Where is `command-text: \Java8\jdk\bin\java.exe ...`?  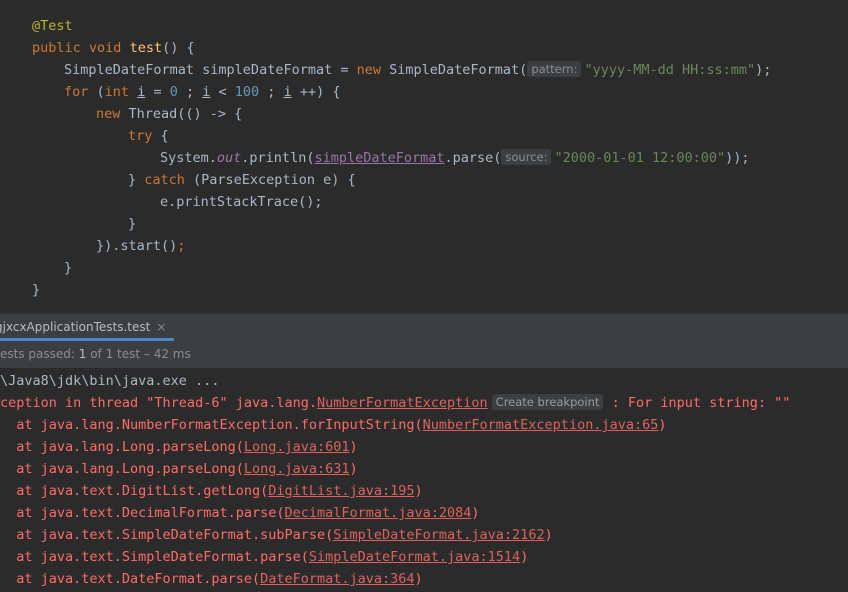 command-text: \Java8\jdk\bin\java.exe ... is located at coordinates (110, 381).